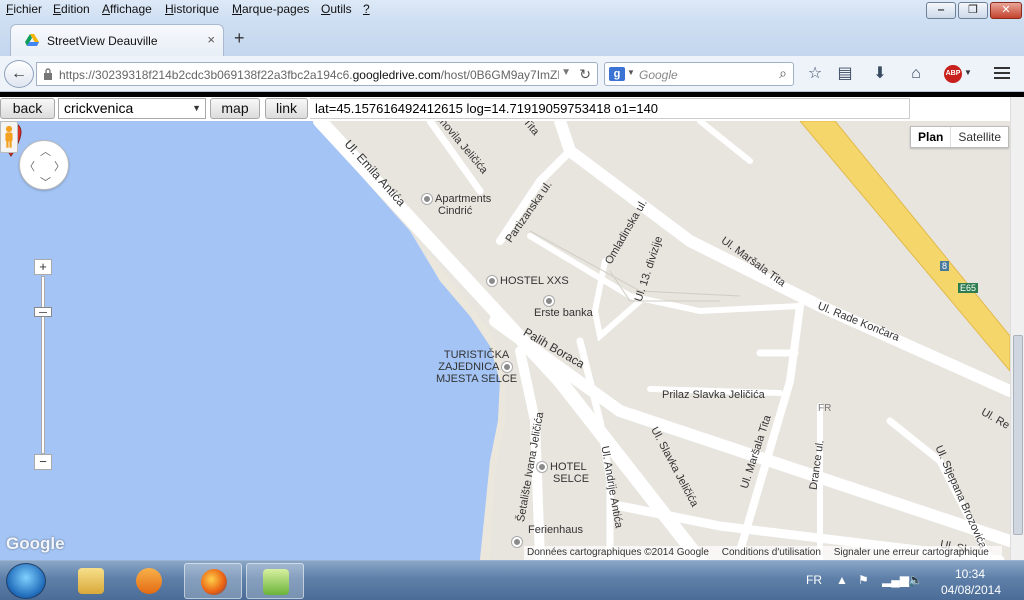  What do you see at coordinates (953, 74) in the screenshot?
I see `adblock-icon: ABP` at bounding box center [953, 74].